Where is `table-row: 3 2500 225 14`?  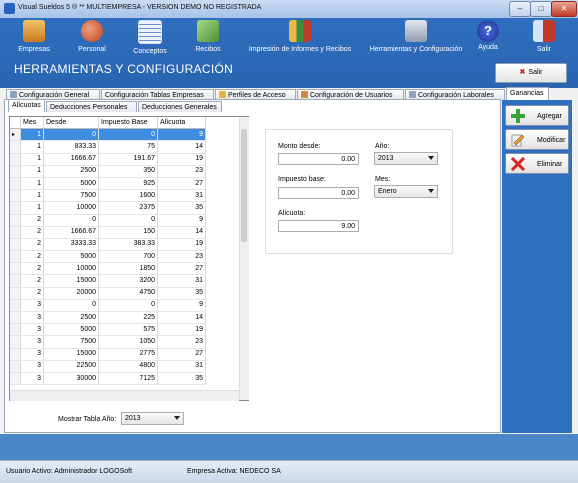 table-row: 3 2500 225 14 is located at coordinates (108, 318).